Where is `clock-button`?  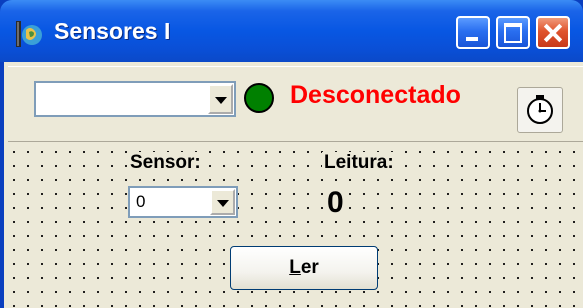
clock-button is located at coordinates (540, 110).